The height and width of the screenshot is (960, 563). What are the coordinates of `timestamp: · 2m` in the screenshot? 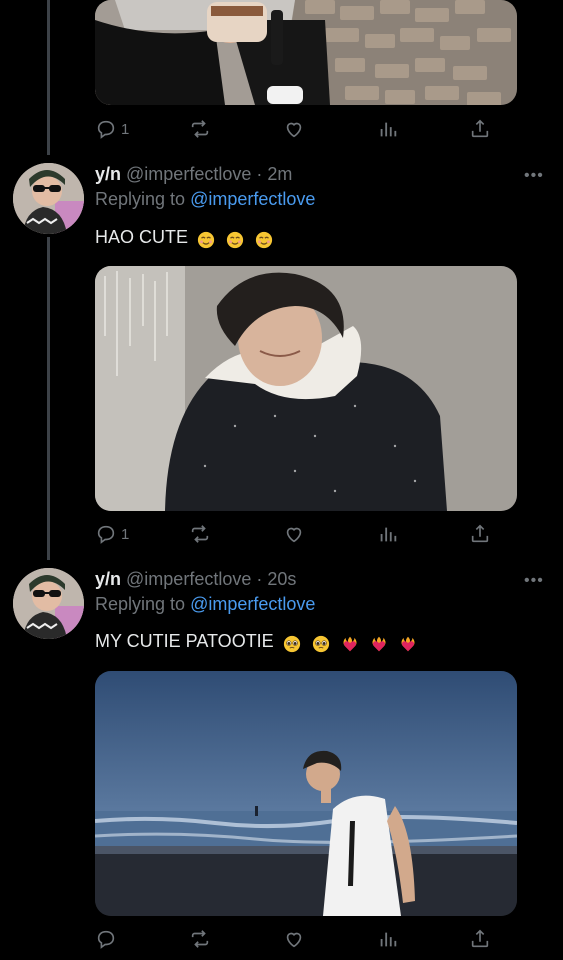 It's located at (274, 174).